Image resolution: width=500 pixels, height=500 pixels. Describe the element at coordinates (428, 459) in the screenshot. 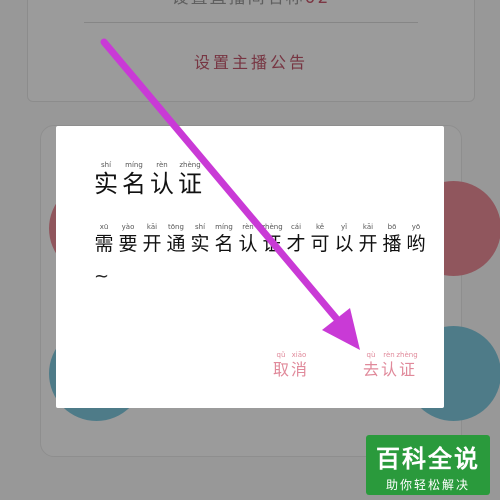

I see `watermark-main: 百科全说` at that location.